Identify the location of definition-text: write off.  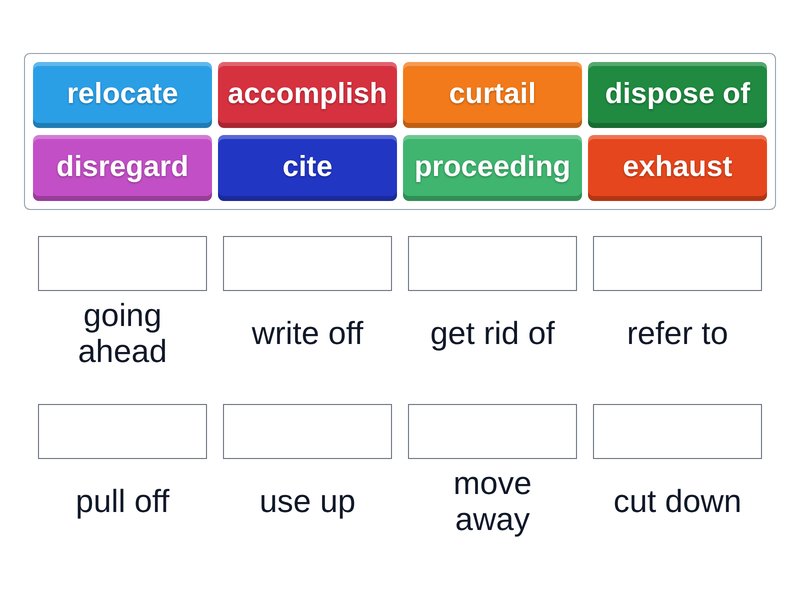
(307, 333).